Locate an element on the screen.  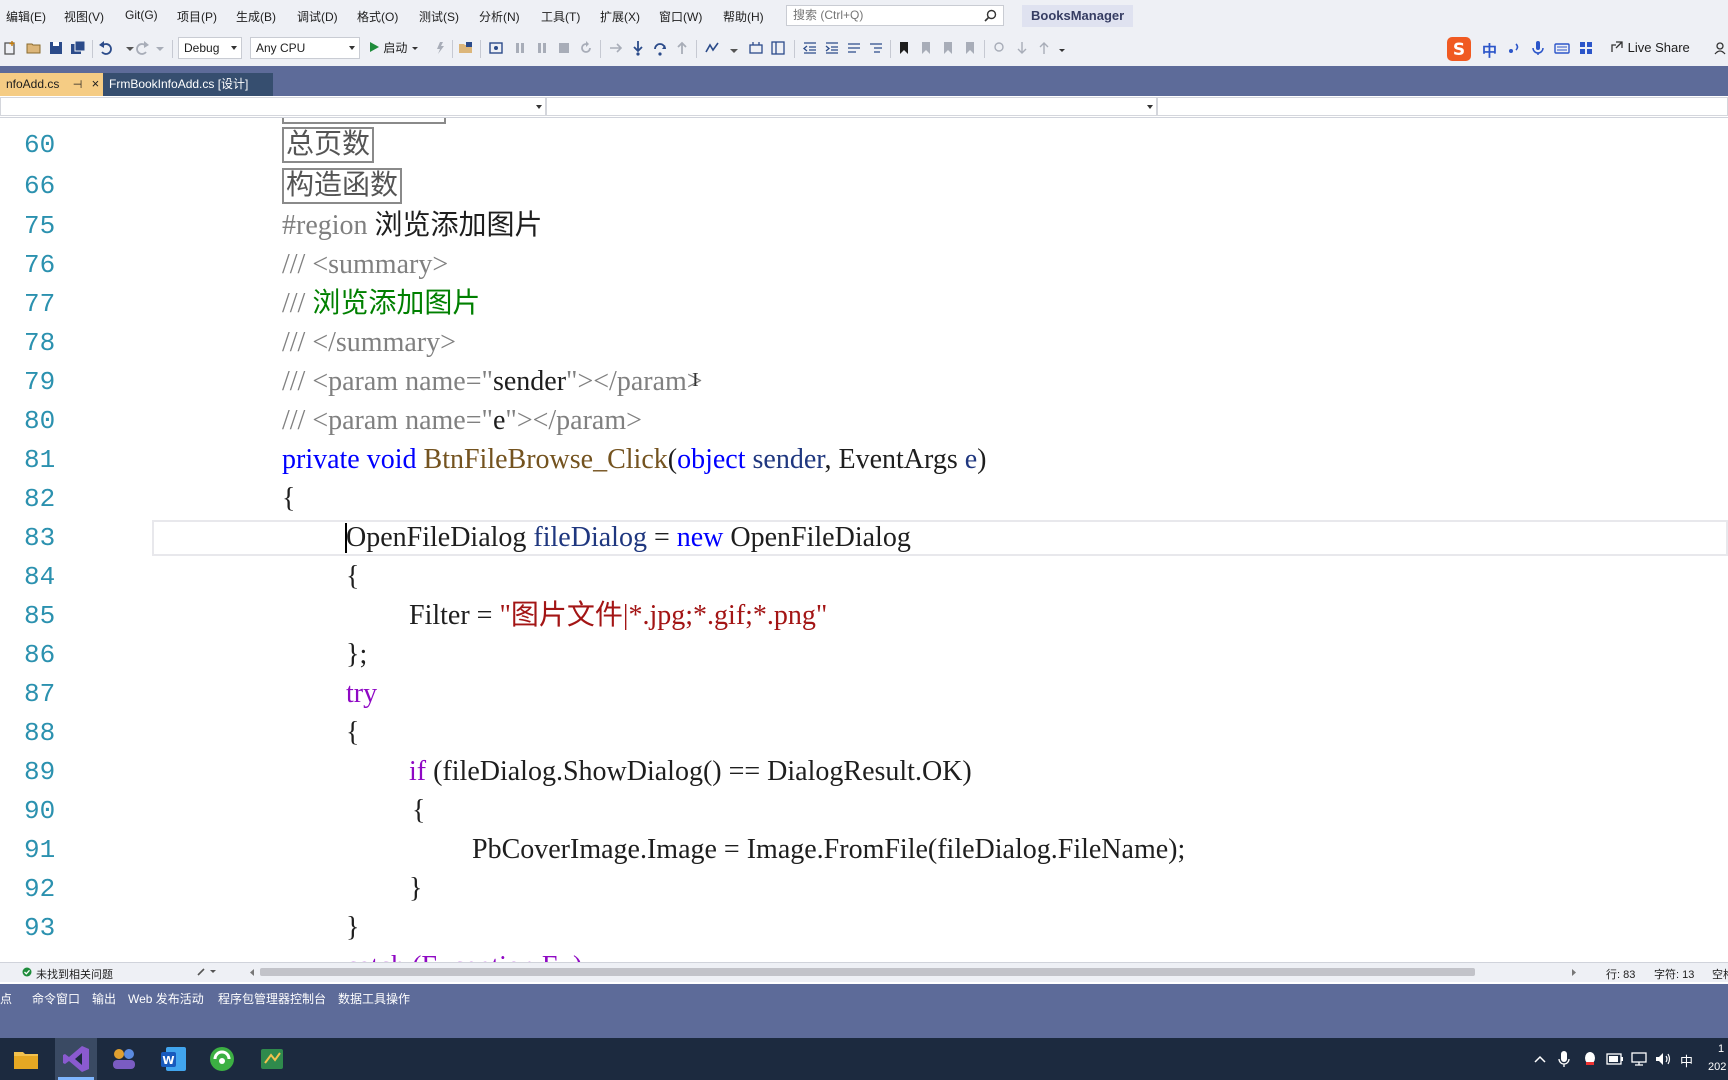
tab-command-window: 命令窗口 is located at coordinates (56, 998).